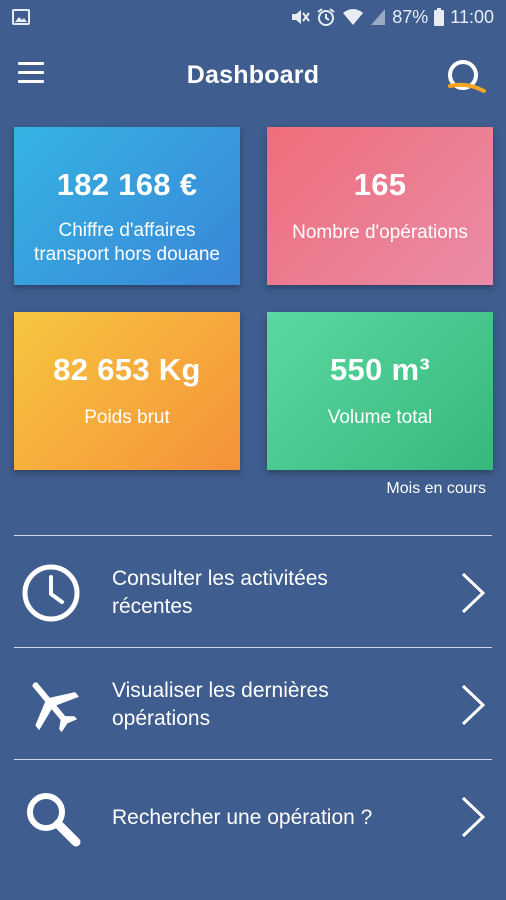  I want to click on page-title: Dashboard, so click(253, 74).